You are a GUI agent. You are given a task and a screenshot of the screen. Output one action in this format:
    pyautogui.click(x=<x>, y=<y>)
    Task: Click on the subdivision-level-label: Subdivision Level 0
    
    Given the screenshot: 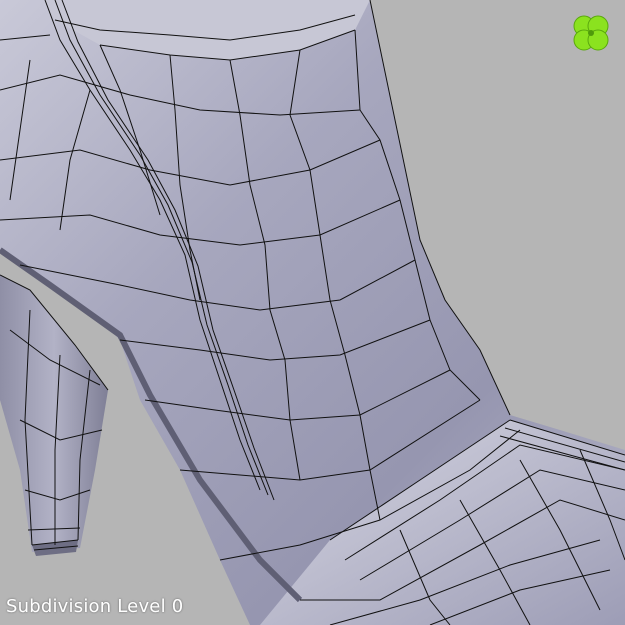 What is the action you would take?
    pyautogui.click(x=95, y=606)
    